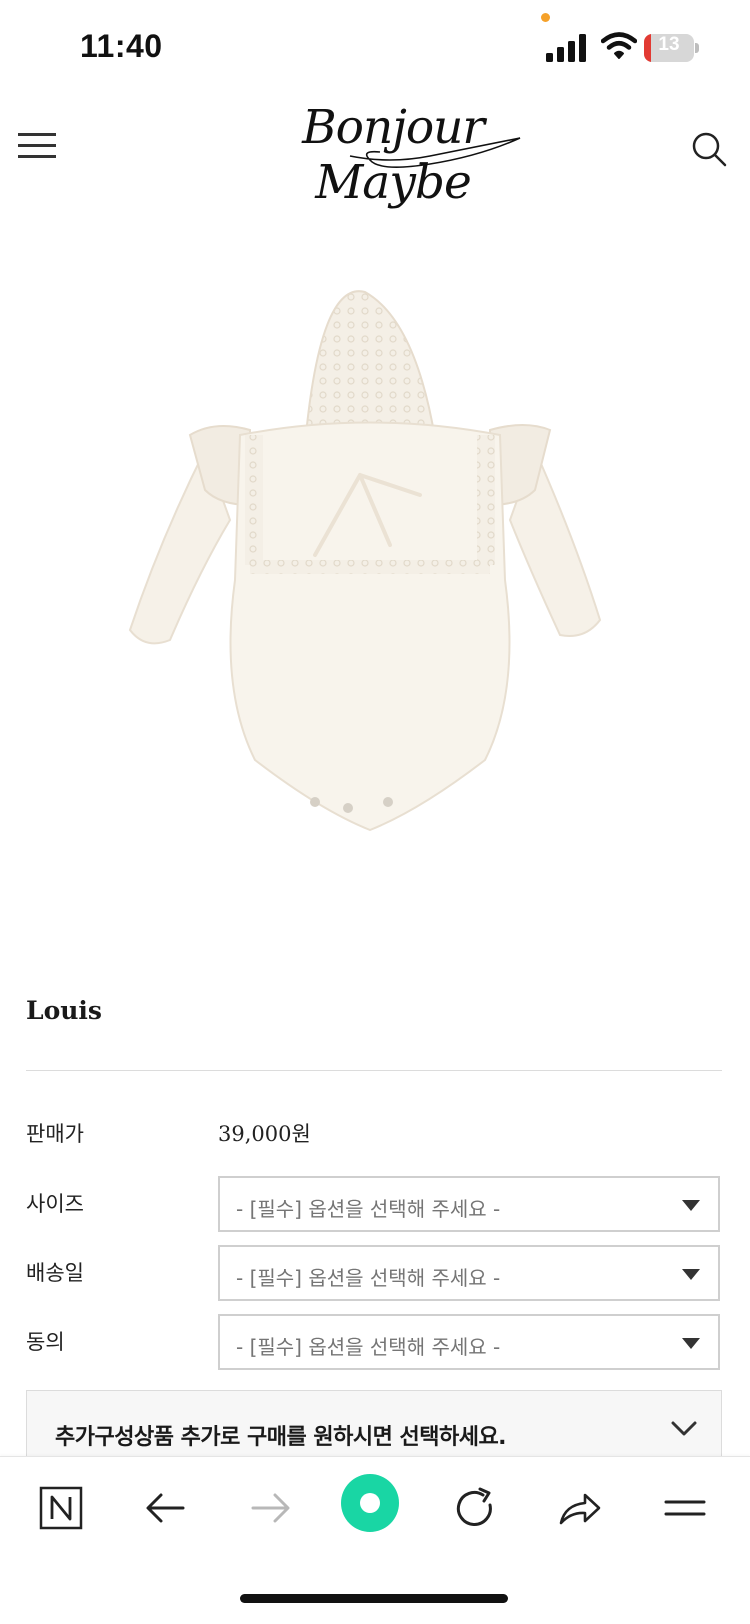 This screenshot has height=1624, width=750. Describe the element at coordinates (566, 48) in the screenshot. I see `cellular-signal-icon` at that location.